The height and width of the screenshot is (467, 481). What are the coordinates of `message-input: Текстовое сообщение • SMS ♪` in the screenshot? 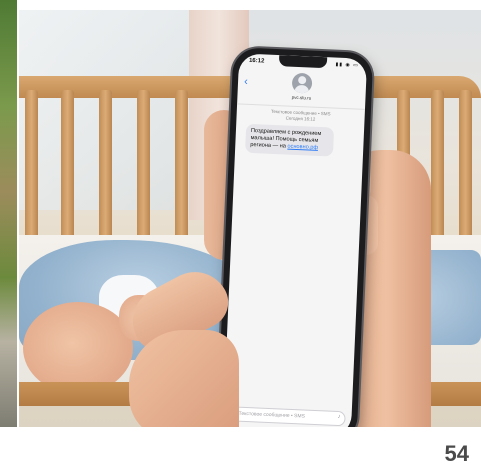 It's located at (287, 416).